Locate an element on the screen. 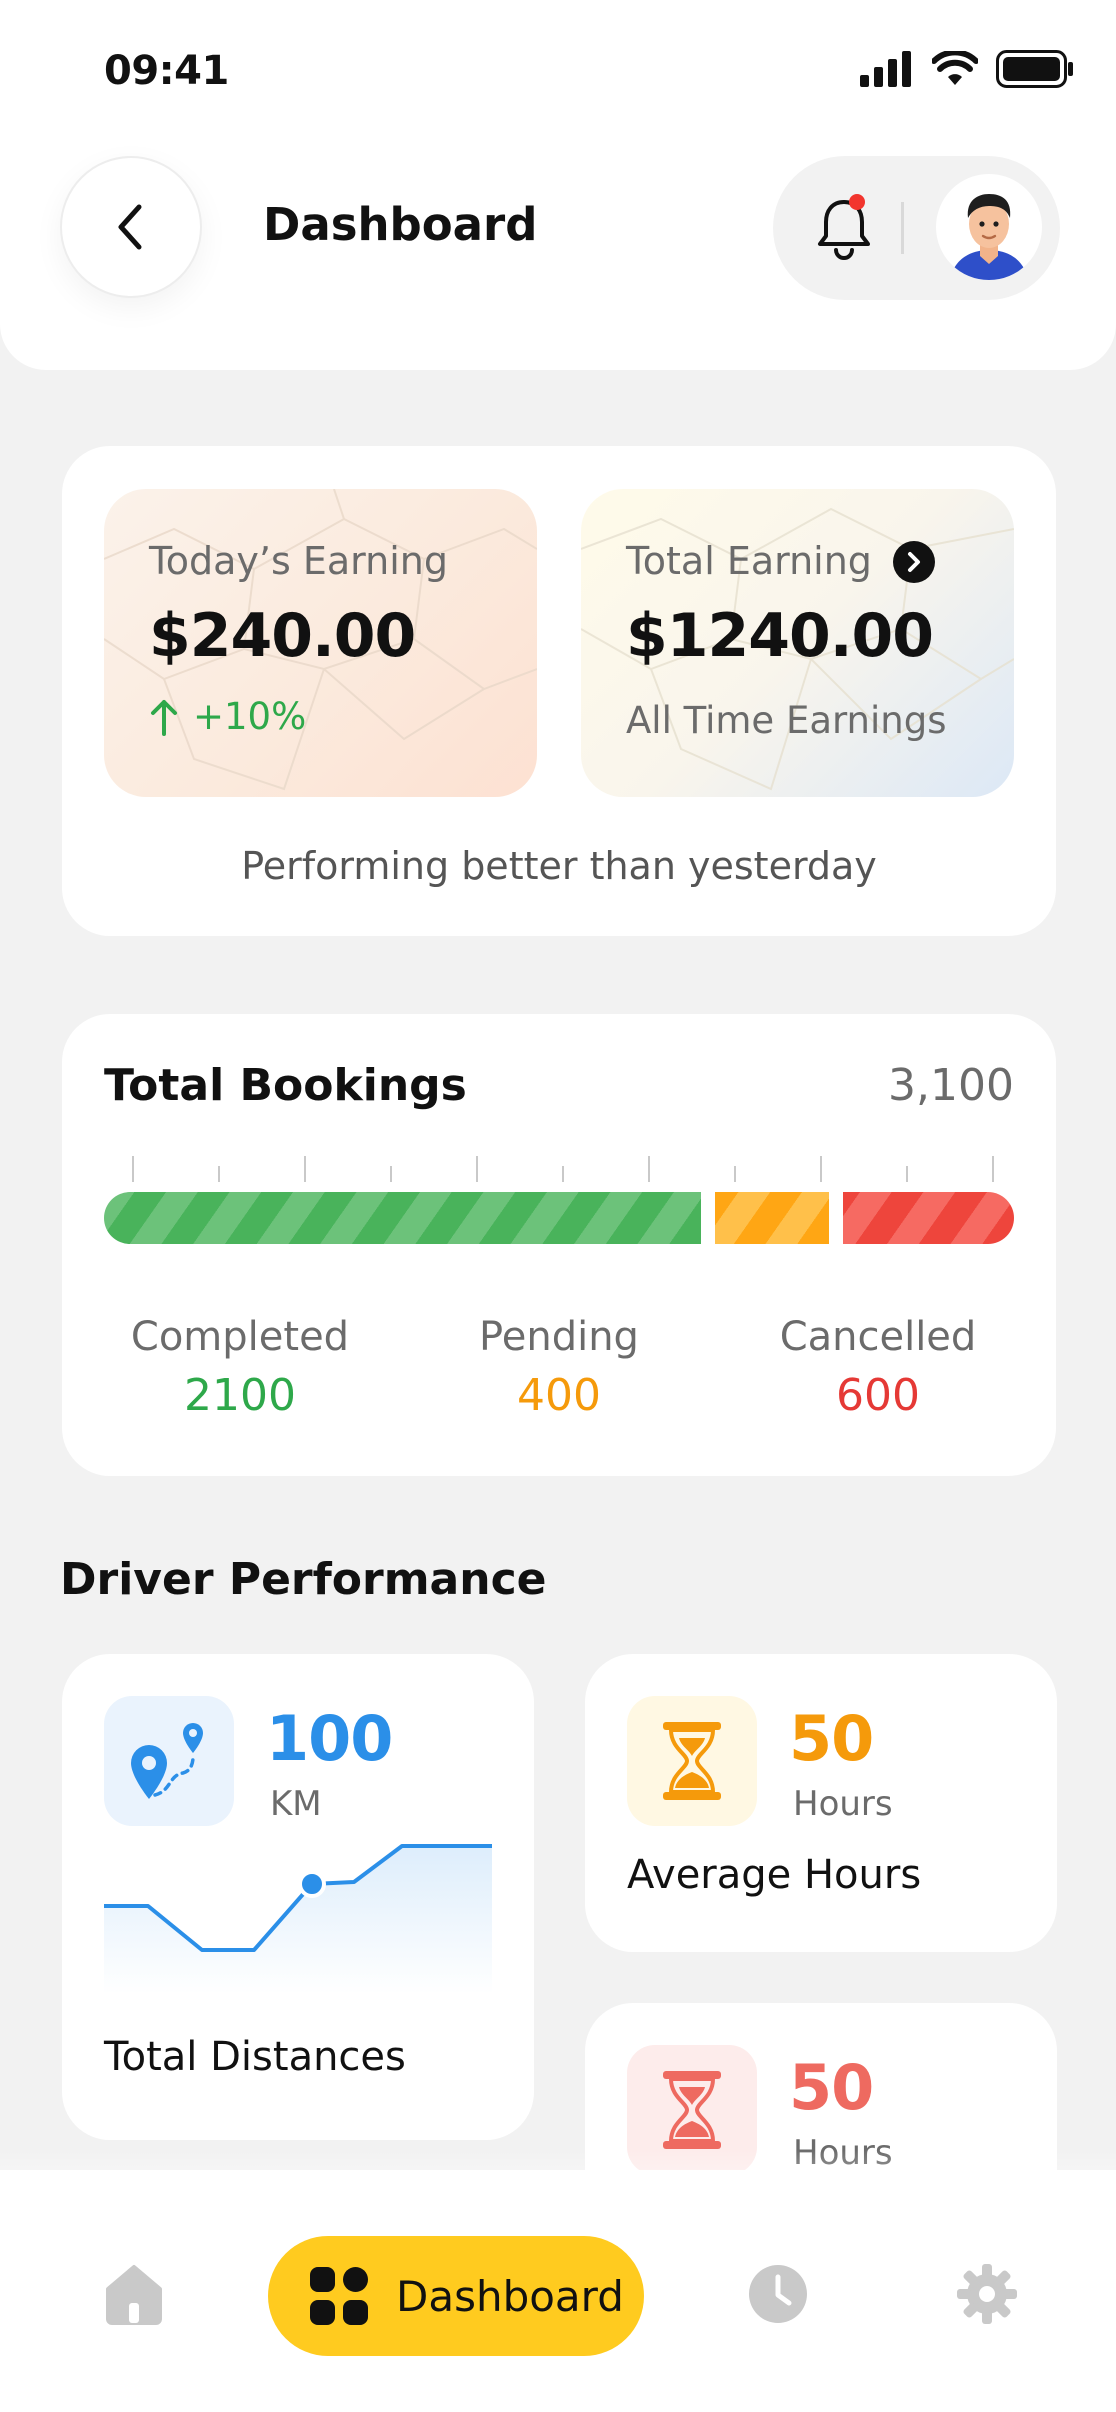 Image resolution: width=1116 pixels, height=2412 pixels. cancelled-segment is located at coordinates (928, 1218).